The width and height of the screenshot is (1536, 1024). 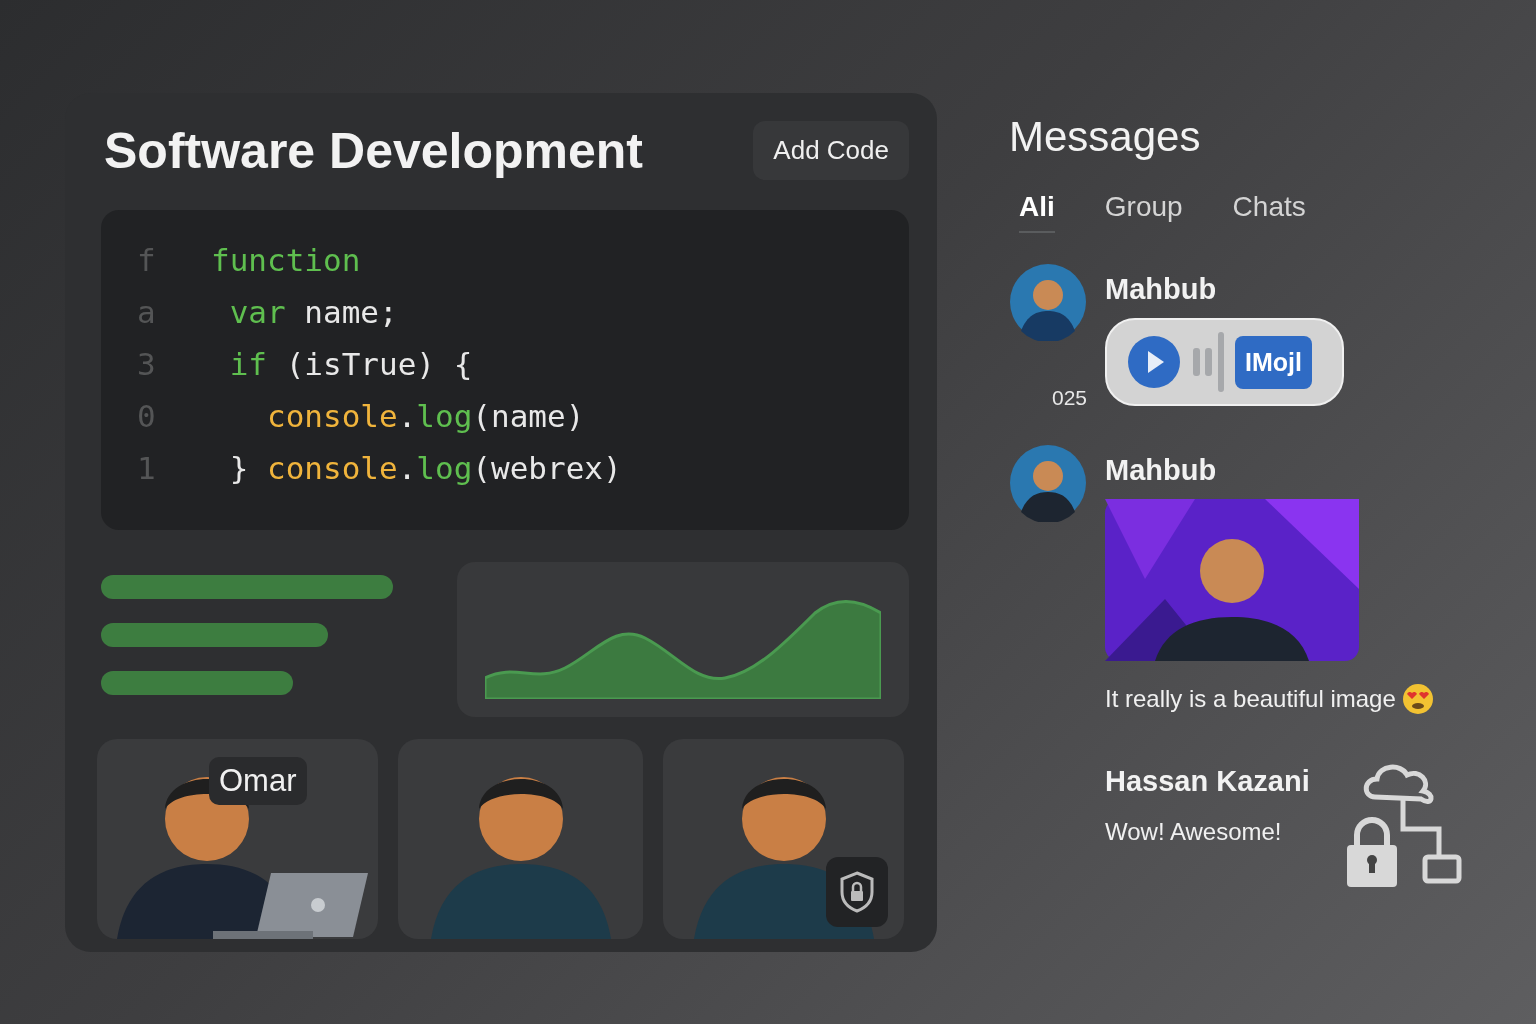 I want to click on code-line: console.log(name), so click(x=425, y=416).